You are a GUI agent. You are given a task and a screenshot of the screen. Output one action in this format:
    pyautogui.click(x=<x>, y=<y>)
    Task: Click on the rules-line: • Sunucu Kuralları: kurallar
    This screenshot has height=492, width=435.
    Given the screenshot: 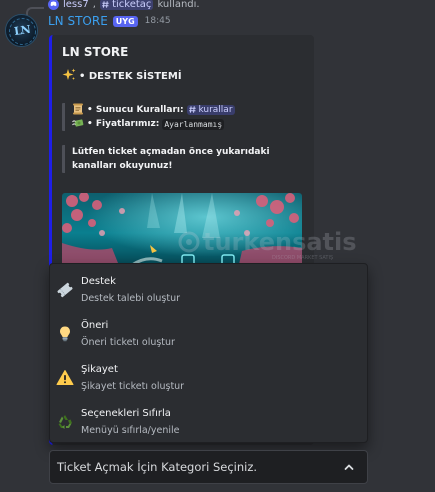 What is the action you would take?
    pyautogui.click(x=187, y=110)
    